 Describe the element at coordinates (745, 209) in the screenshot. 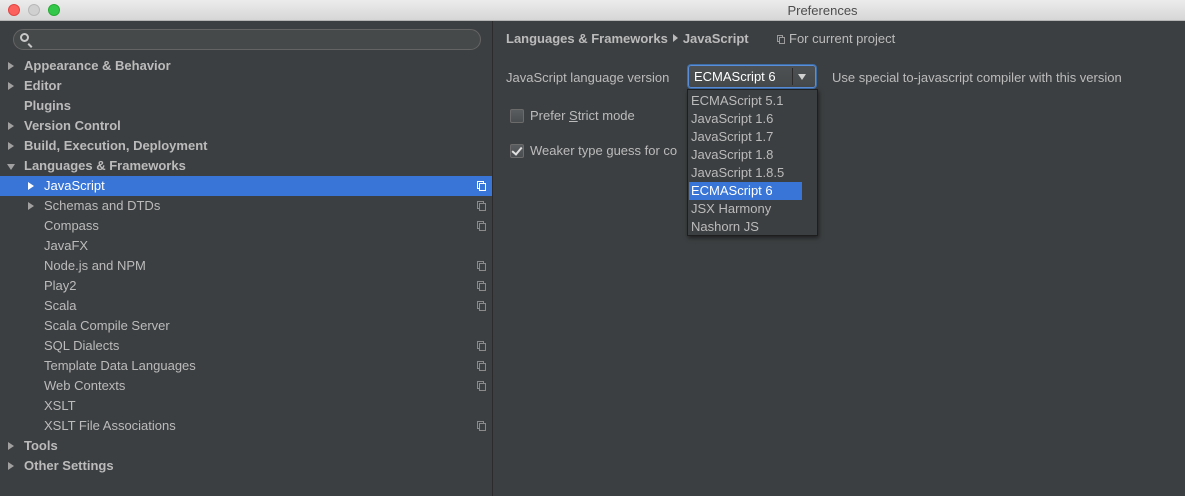

I see `dropdown-option: JSX Harmony` at that location.